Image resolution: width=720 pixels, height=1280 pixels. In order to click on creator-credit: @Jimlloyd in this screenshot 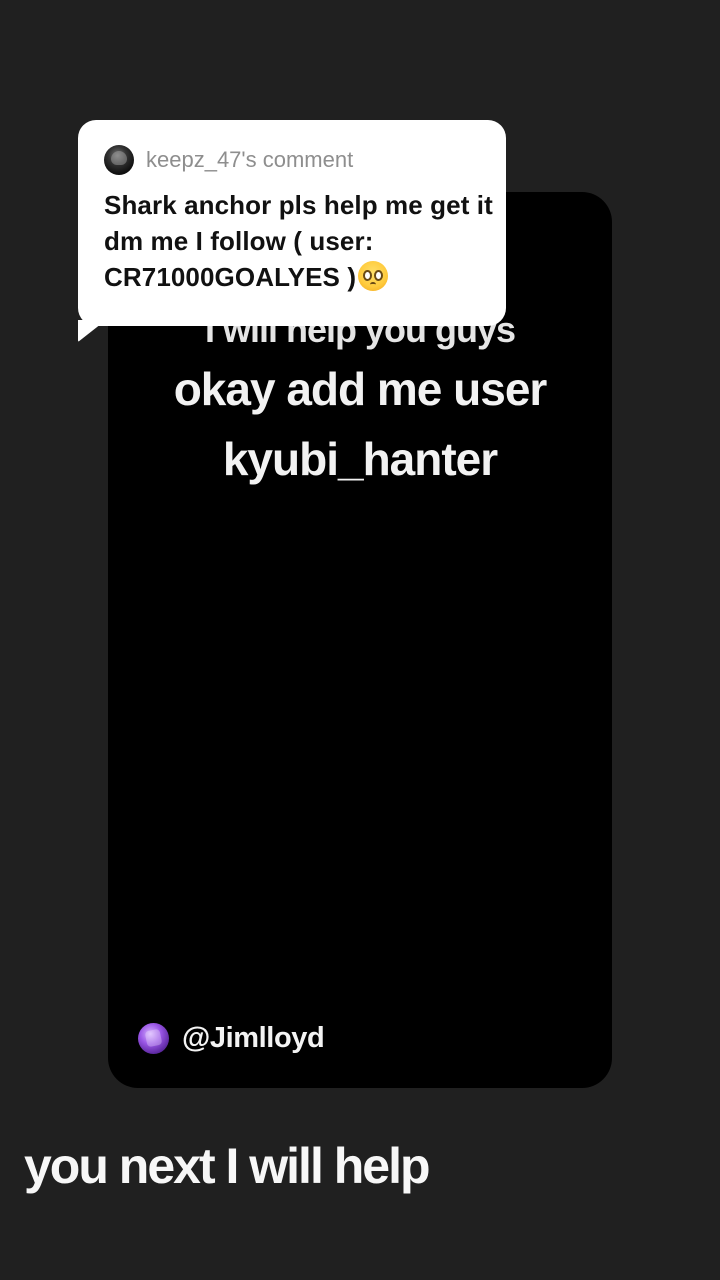, I will do `click(231, 1038)`.